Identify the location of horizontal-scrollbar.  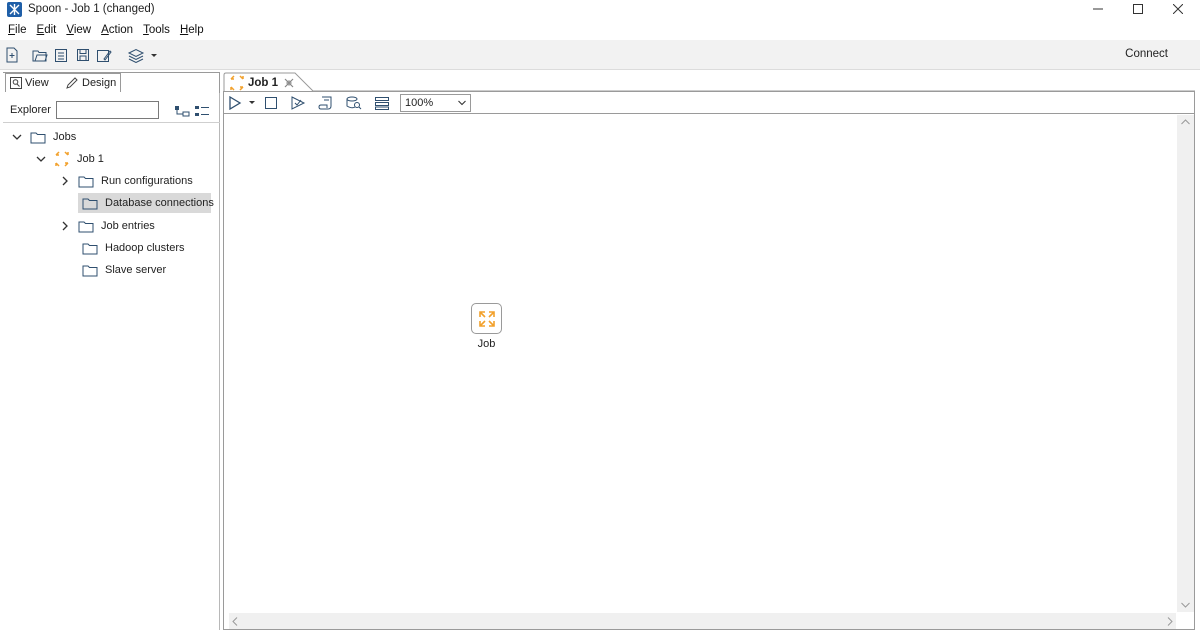
(702, 621).